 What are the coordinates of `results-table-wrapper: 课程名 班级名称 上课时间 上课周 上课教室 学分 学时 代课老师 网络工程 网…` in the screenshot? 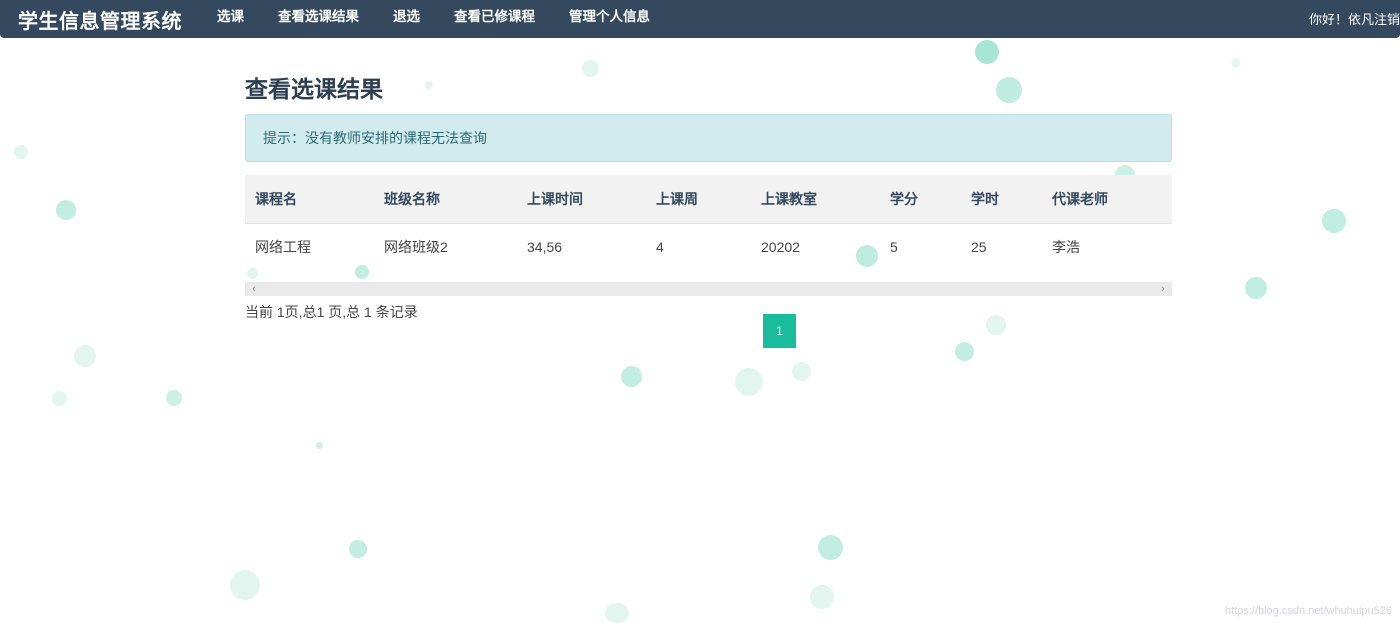 It's located at (708, 235).